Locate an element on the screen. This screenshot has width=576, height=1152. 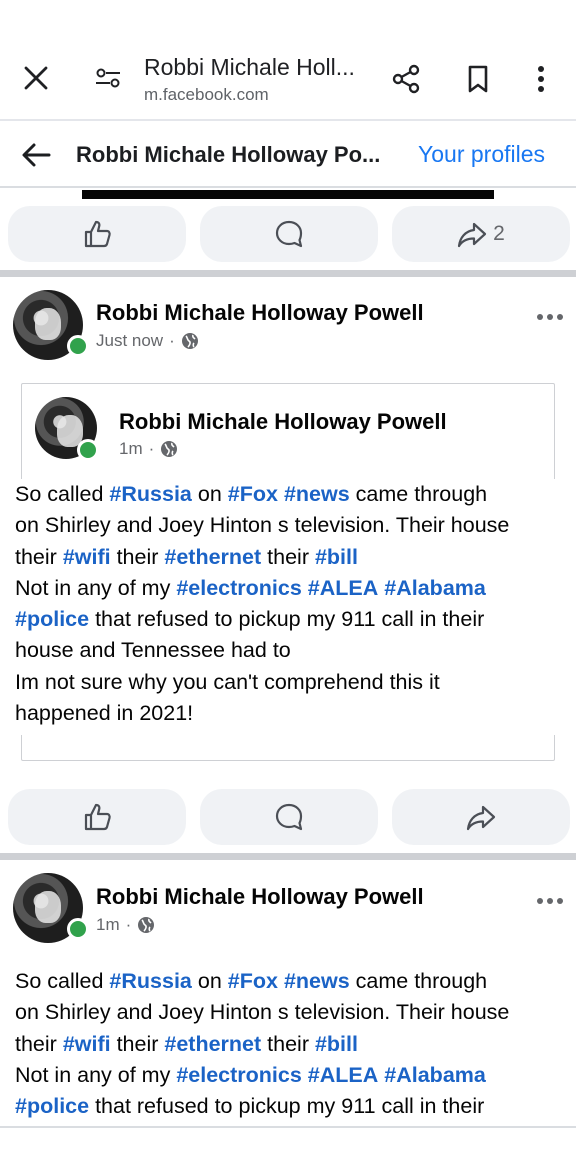
scroll-strip is located at coordinates (288, 194).